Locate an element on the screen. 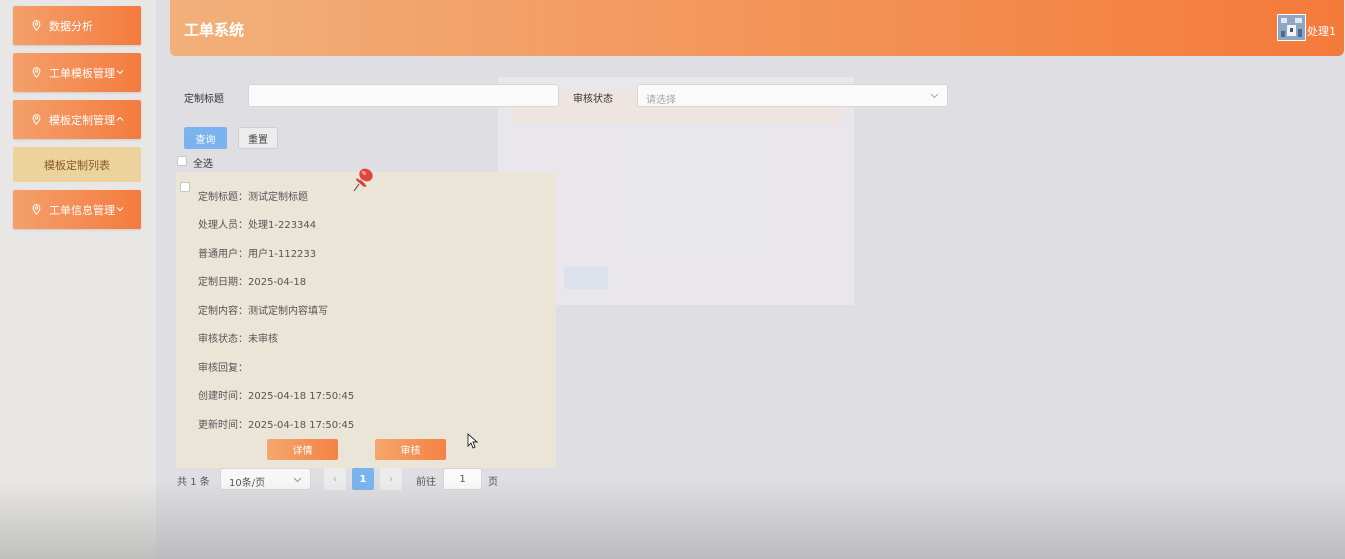  card-field-user: 普通用户：用户1-112233 is located at coordinates (257, 254).